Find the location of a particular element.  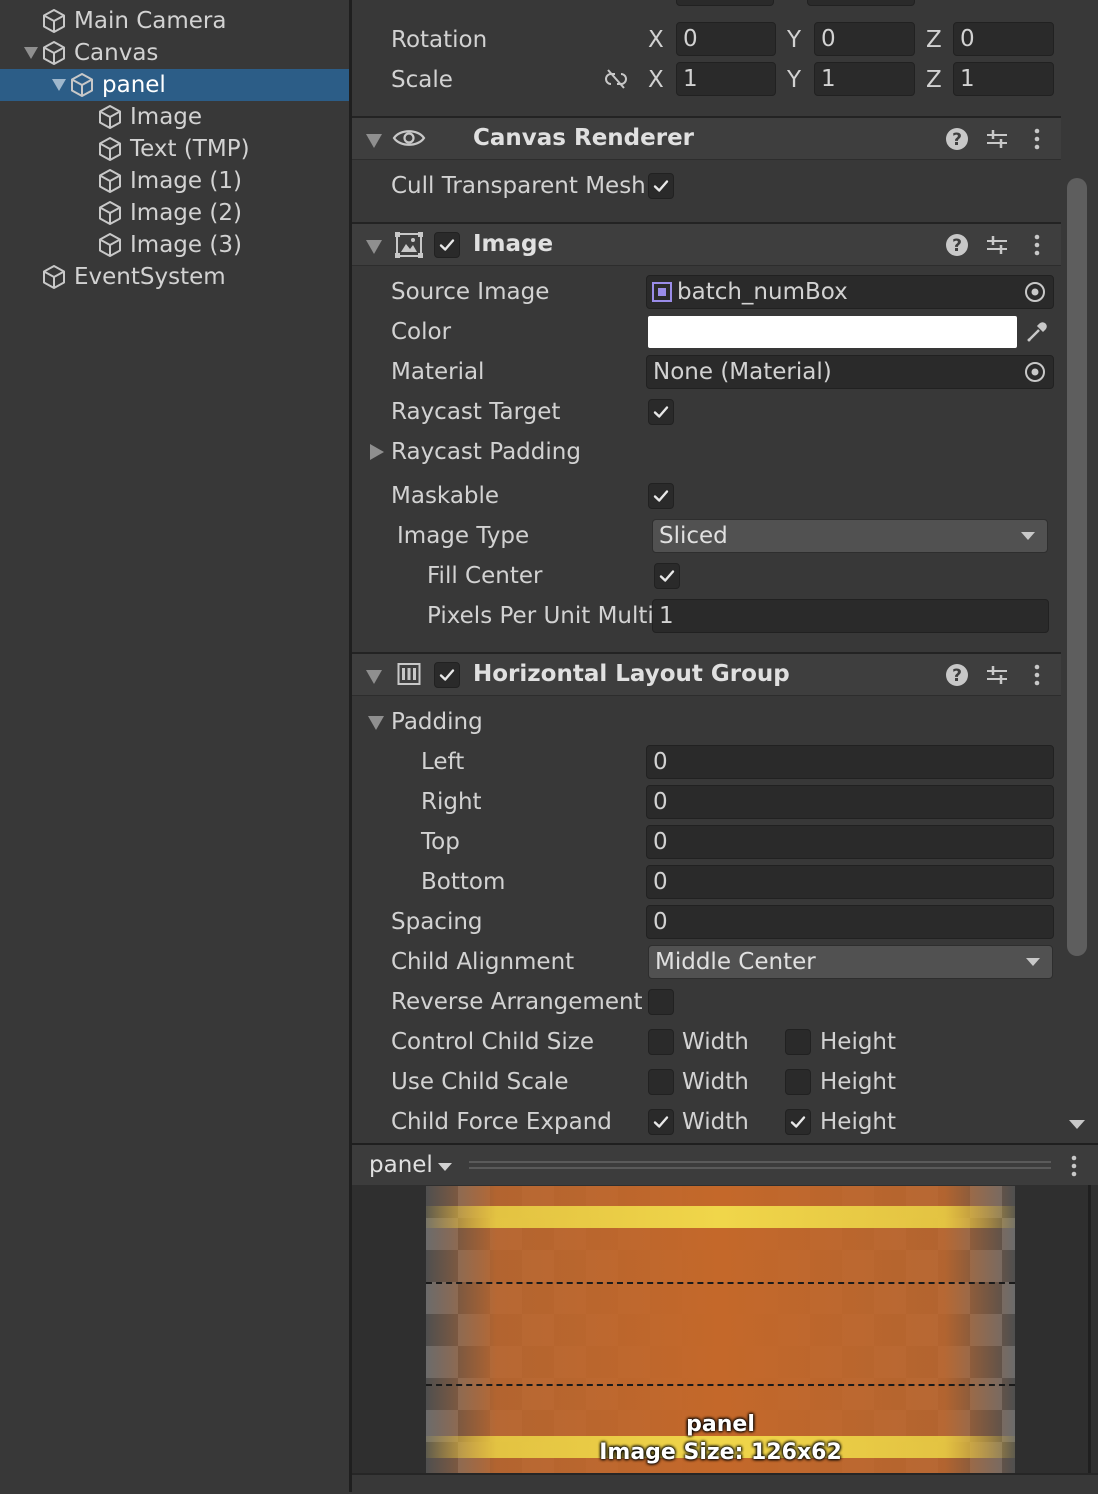

fill-center-checkbox is located at coordinates (667, 576).